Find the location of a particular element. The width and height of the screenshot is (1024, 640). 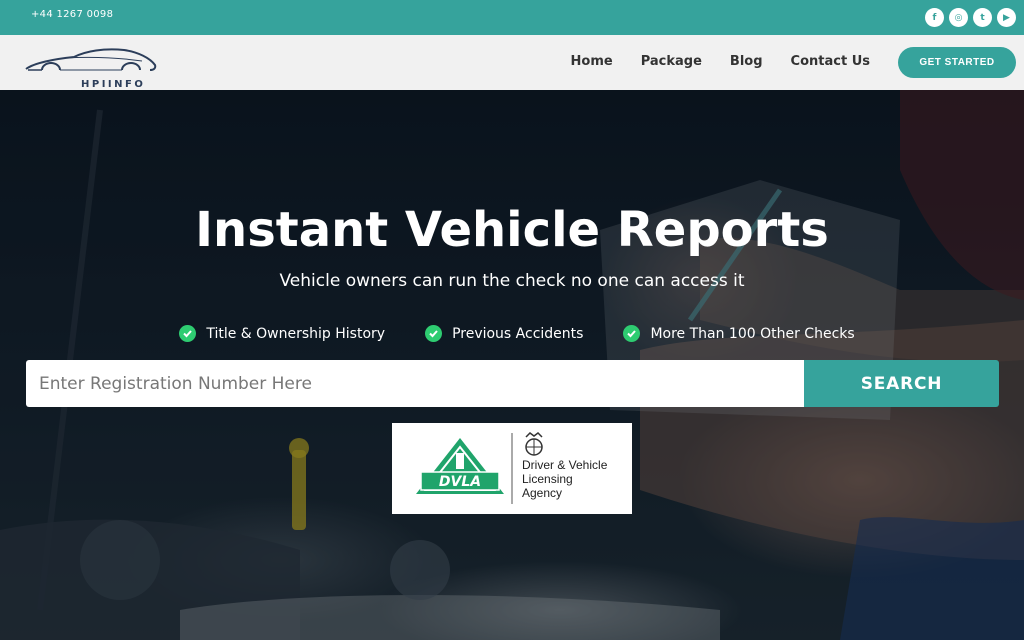

instagram-icon: ◎ is located at coordinates (958, 17).